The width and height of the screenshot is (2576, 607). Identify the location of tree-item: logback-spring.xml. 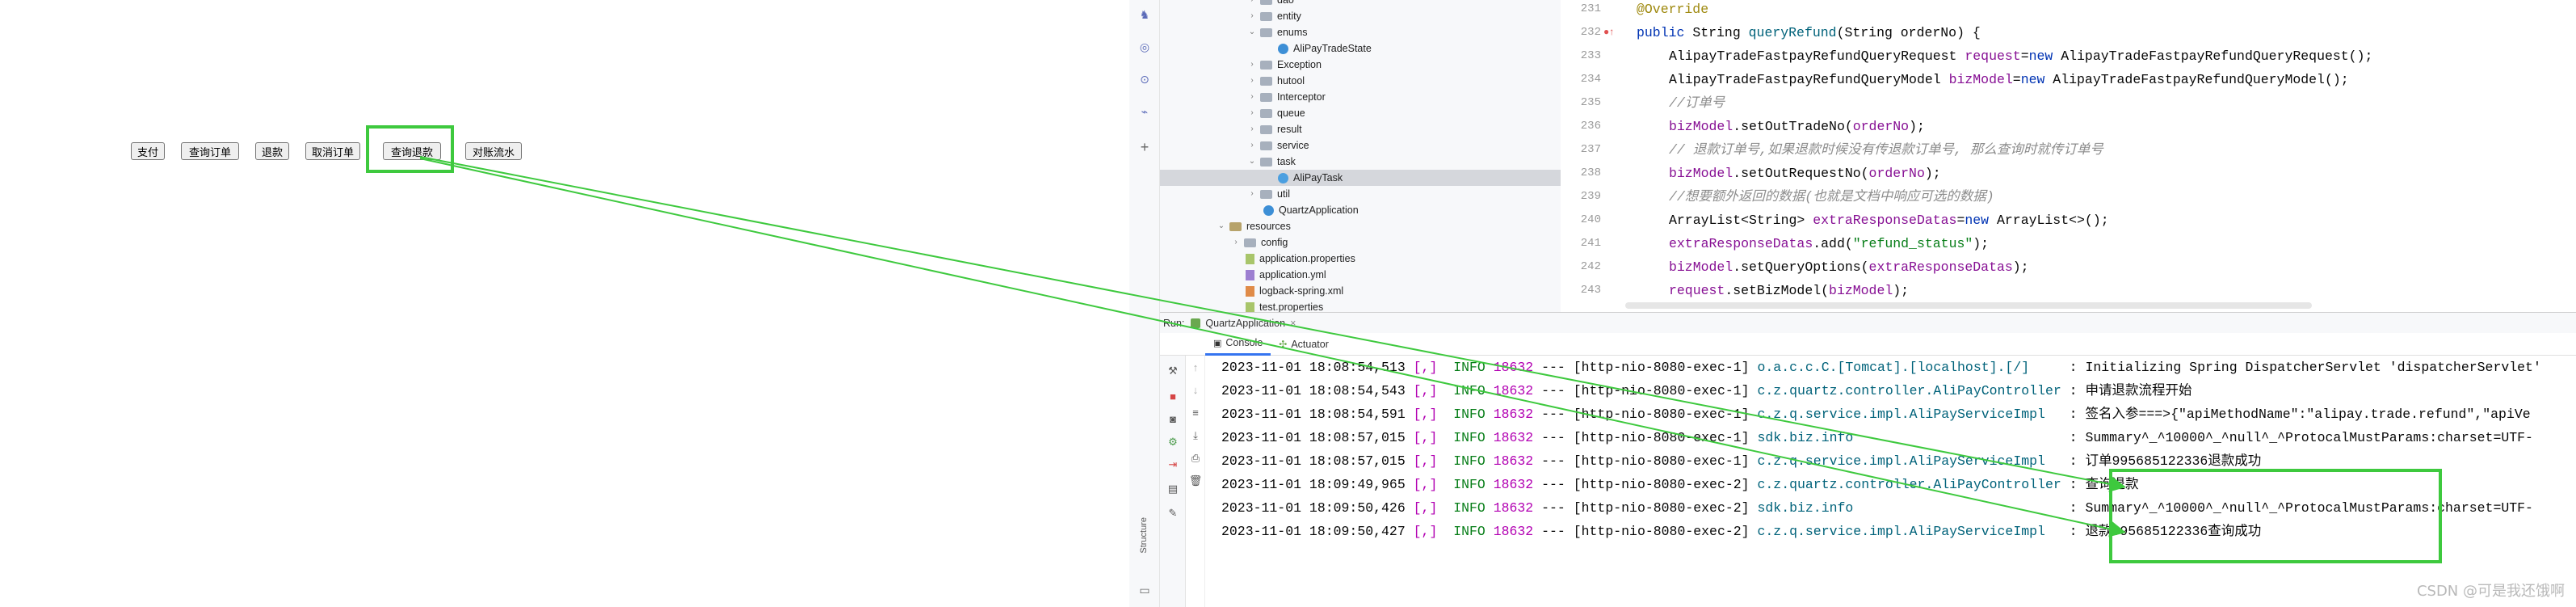
(1294, 291).